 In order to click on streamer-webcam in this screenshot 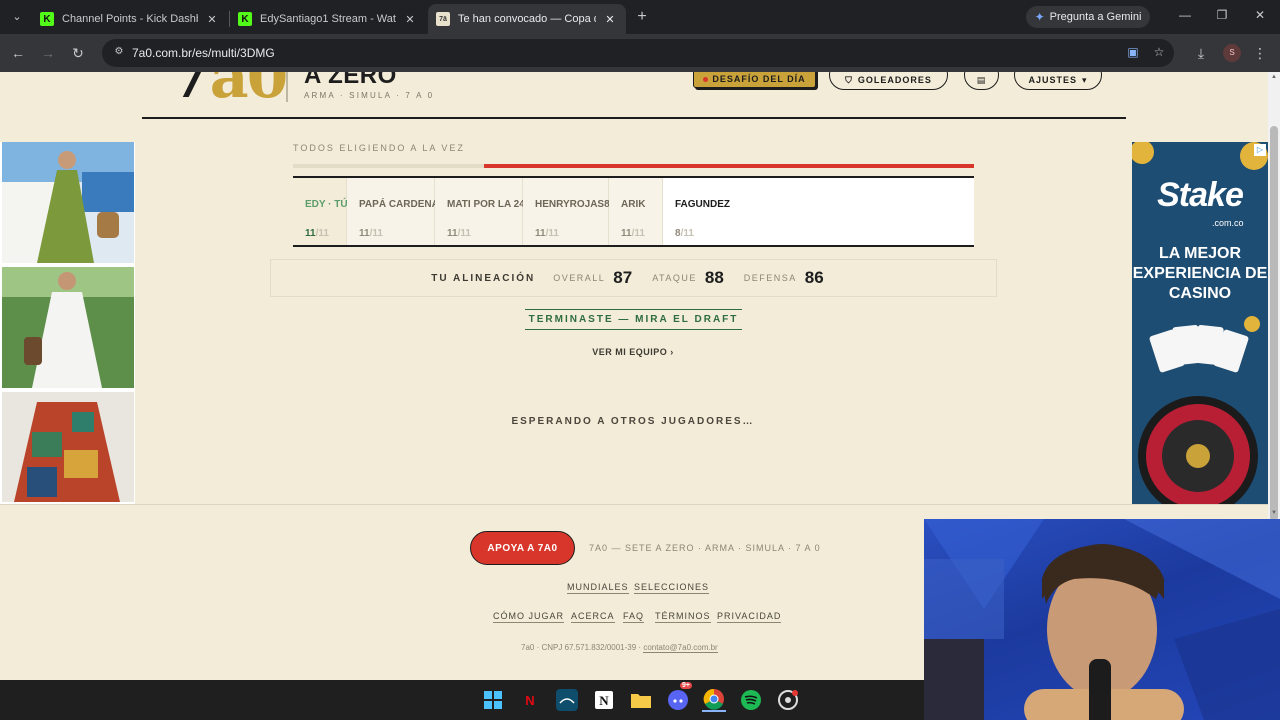, I will do `click(1102, 619)`.